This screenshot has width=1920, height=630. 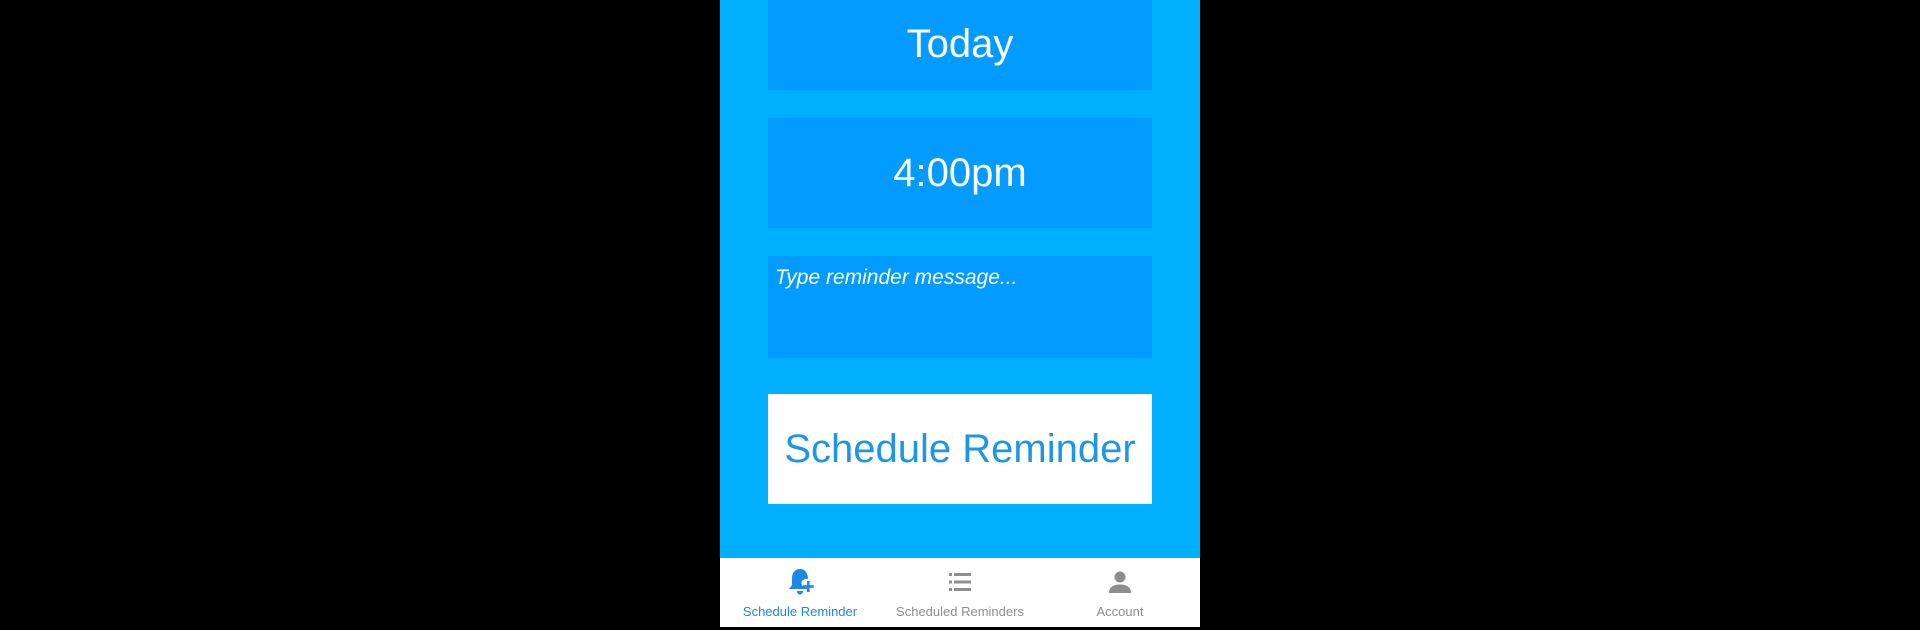 What do you see at coordinates (1120, 611) in the screenshot?
I see `nav-label: Account` at bounding box center [1120, 611].